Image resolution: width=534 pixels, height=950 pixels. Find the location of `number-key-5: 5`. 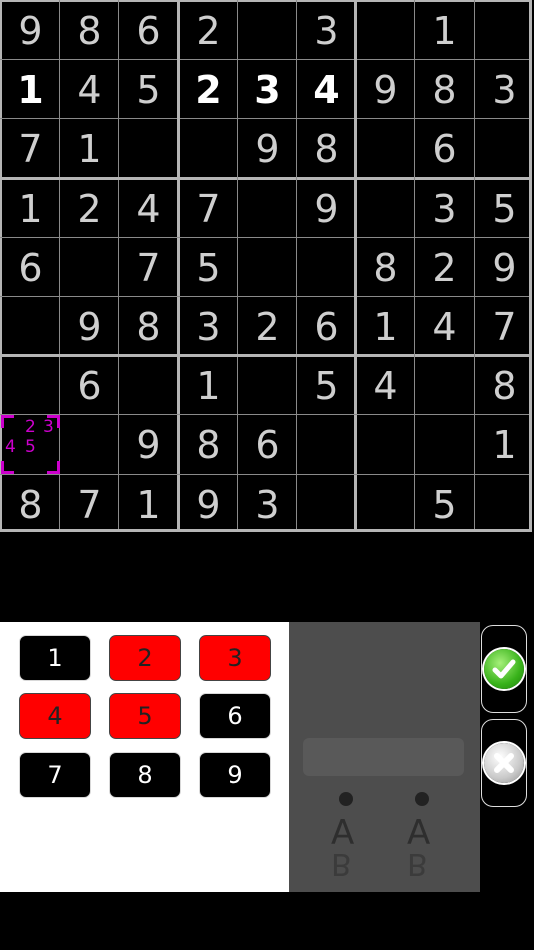

number-key-5: 5 is located at coordinates (145, 716).